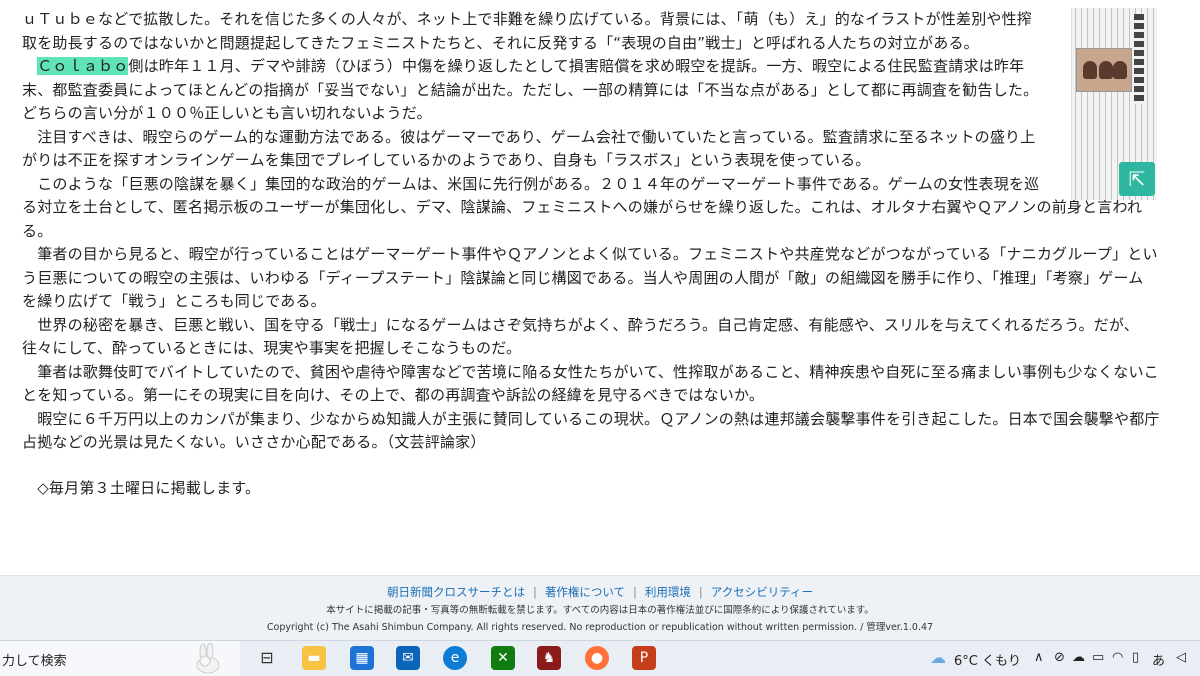 The image size is (1200, 676). Describe the element at coordinates (1059, 657) in the screenshot. I see `network-off-icon: ⊘` at that location.